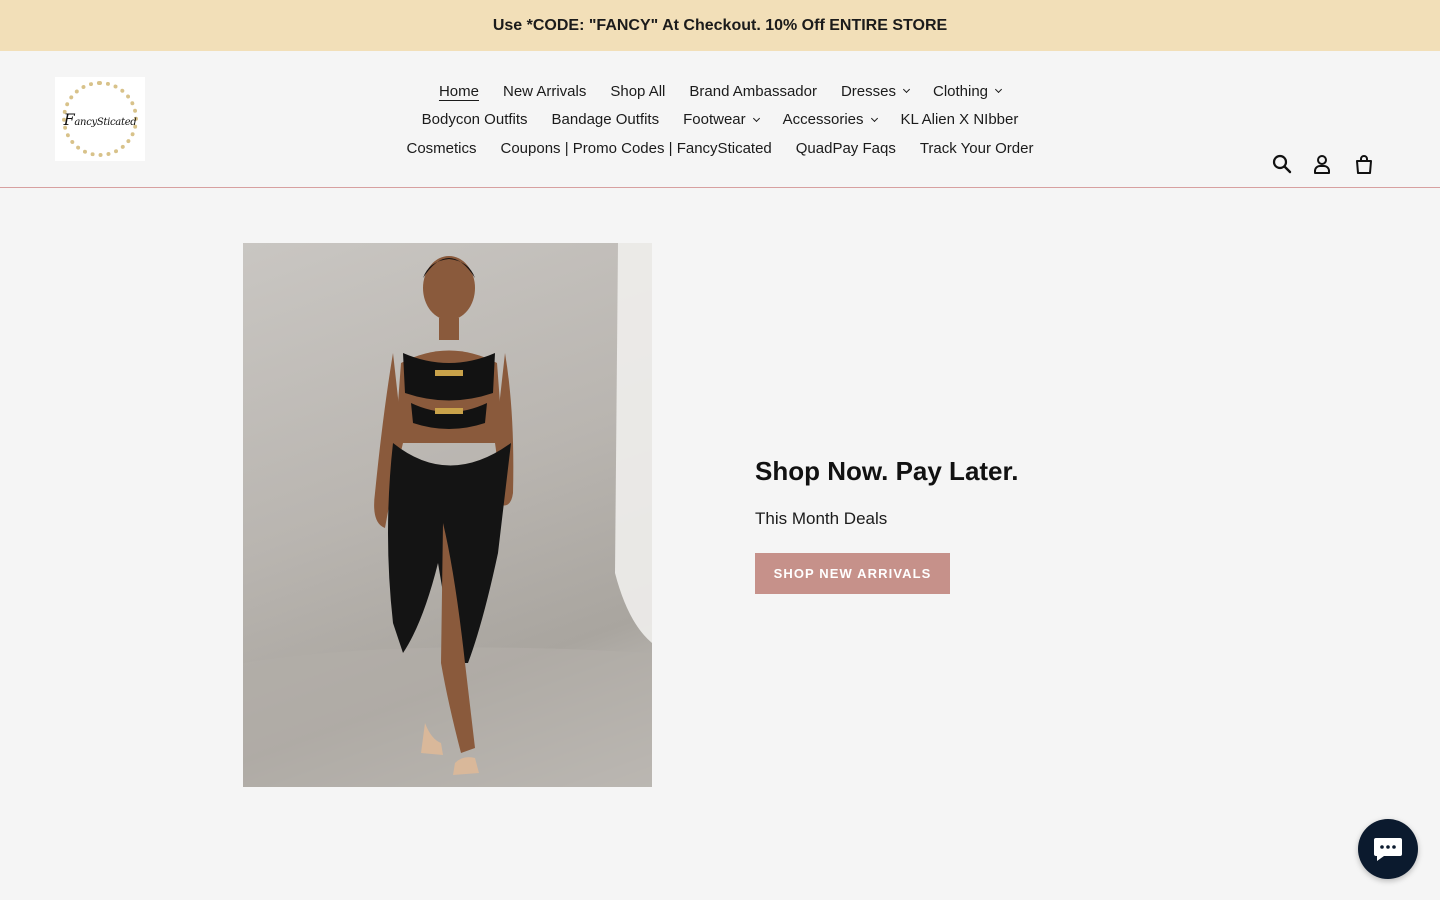 This screenshot has height=900, width=1440. Describe the element at coordinates (459, 91) in the screenshot. I see `nav-item-home: Home` at that location.